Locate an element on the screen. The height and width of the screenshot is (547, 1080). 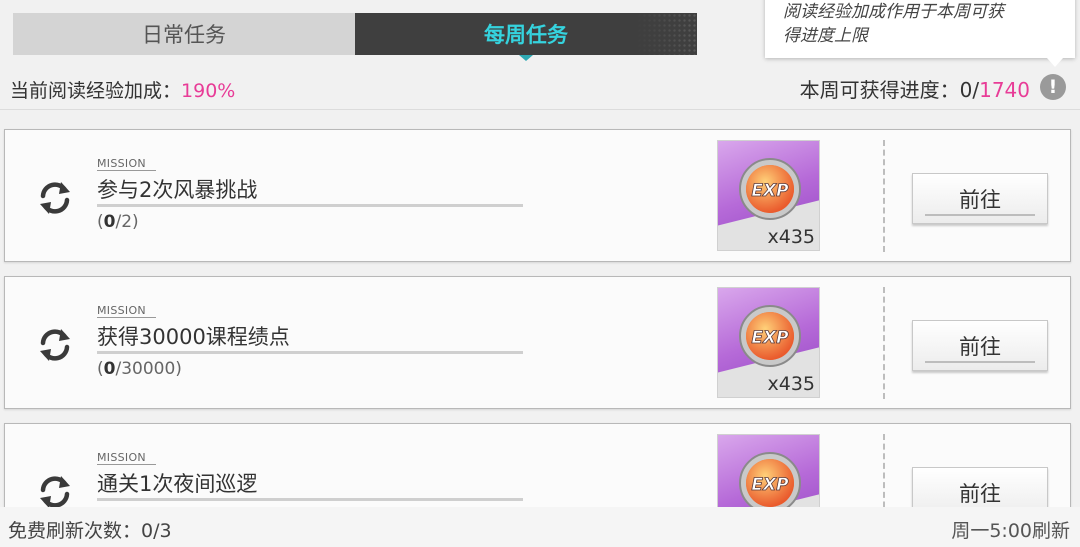
mission-title: 参与2次风暴挑战 is located at coordinates (177, 190).